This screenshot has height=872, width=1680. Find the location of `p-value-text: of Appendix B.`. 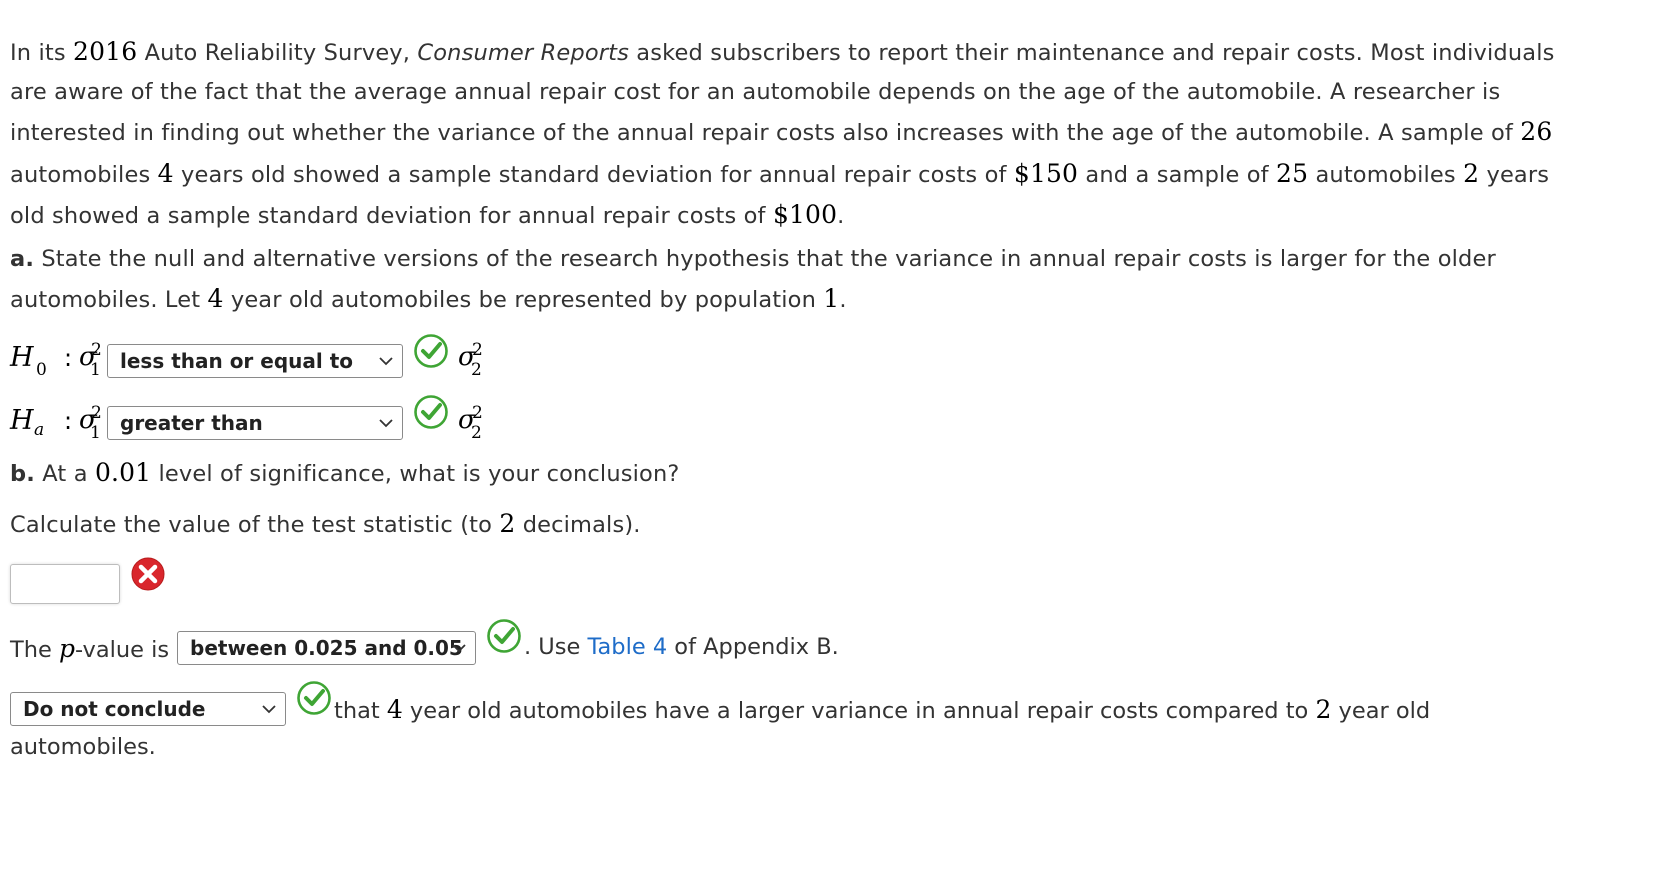

p-value-text: of Appendix B. is located at coordinates (753, 647).